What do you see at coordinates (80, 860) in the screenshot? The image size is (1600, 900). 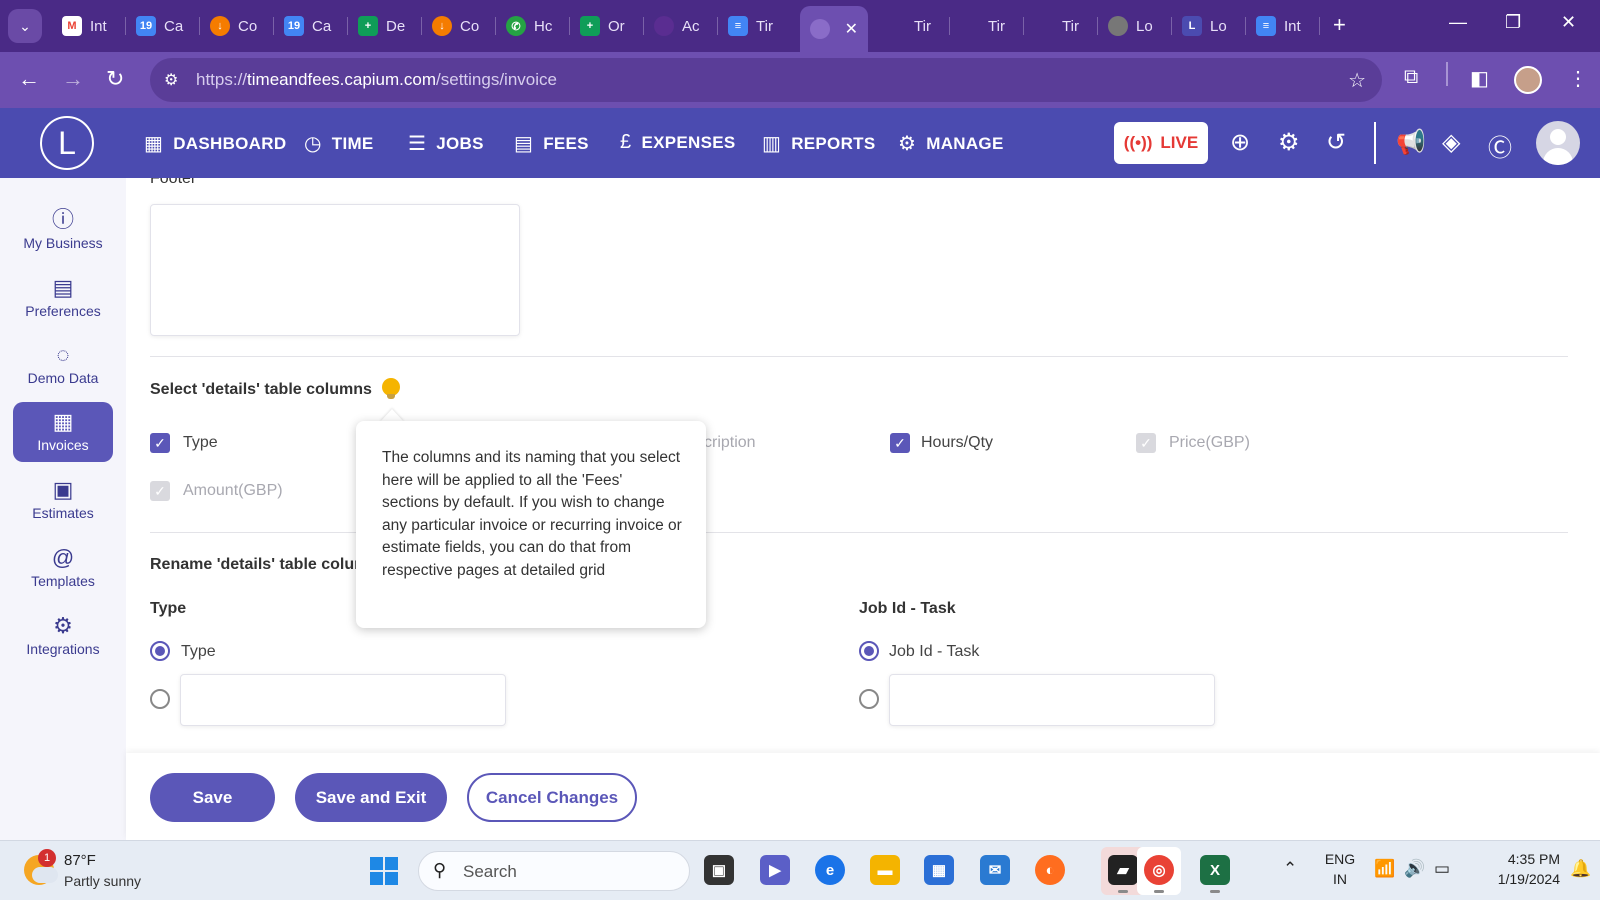 I see `weather-temperature: 87°F` at bounding box center [80, 860].